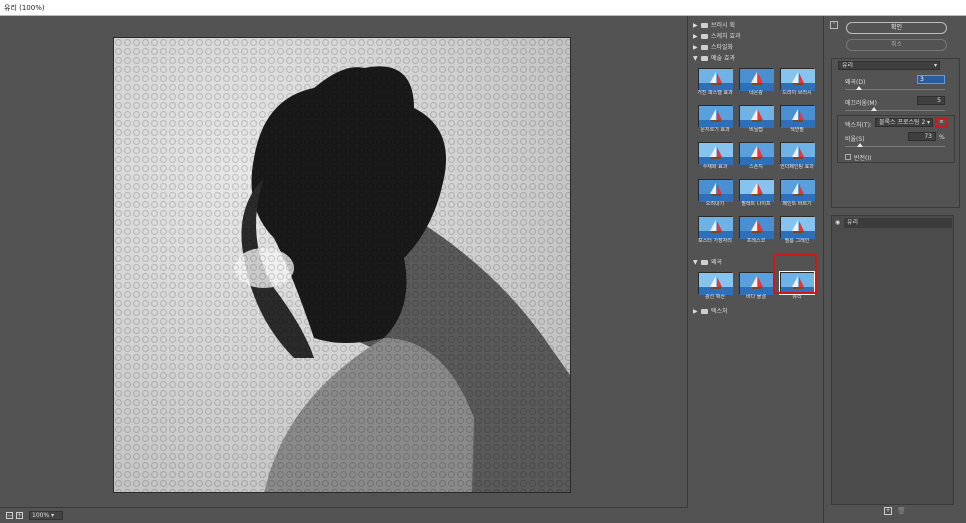 Image resolution: width=966 pixels, height=523 pixels. Describe the element at coordinates (837, 222) in the screenshot. I see `visibility-eye-icon: ◉` at that location.